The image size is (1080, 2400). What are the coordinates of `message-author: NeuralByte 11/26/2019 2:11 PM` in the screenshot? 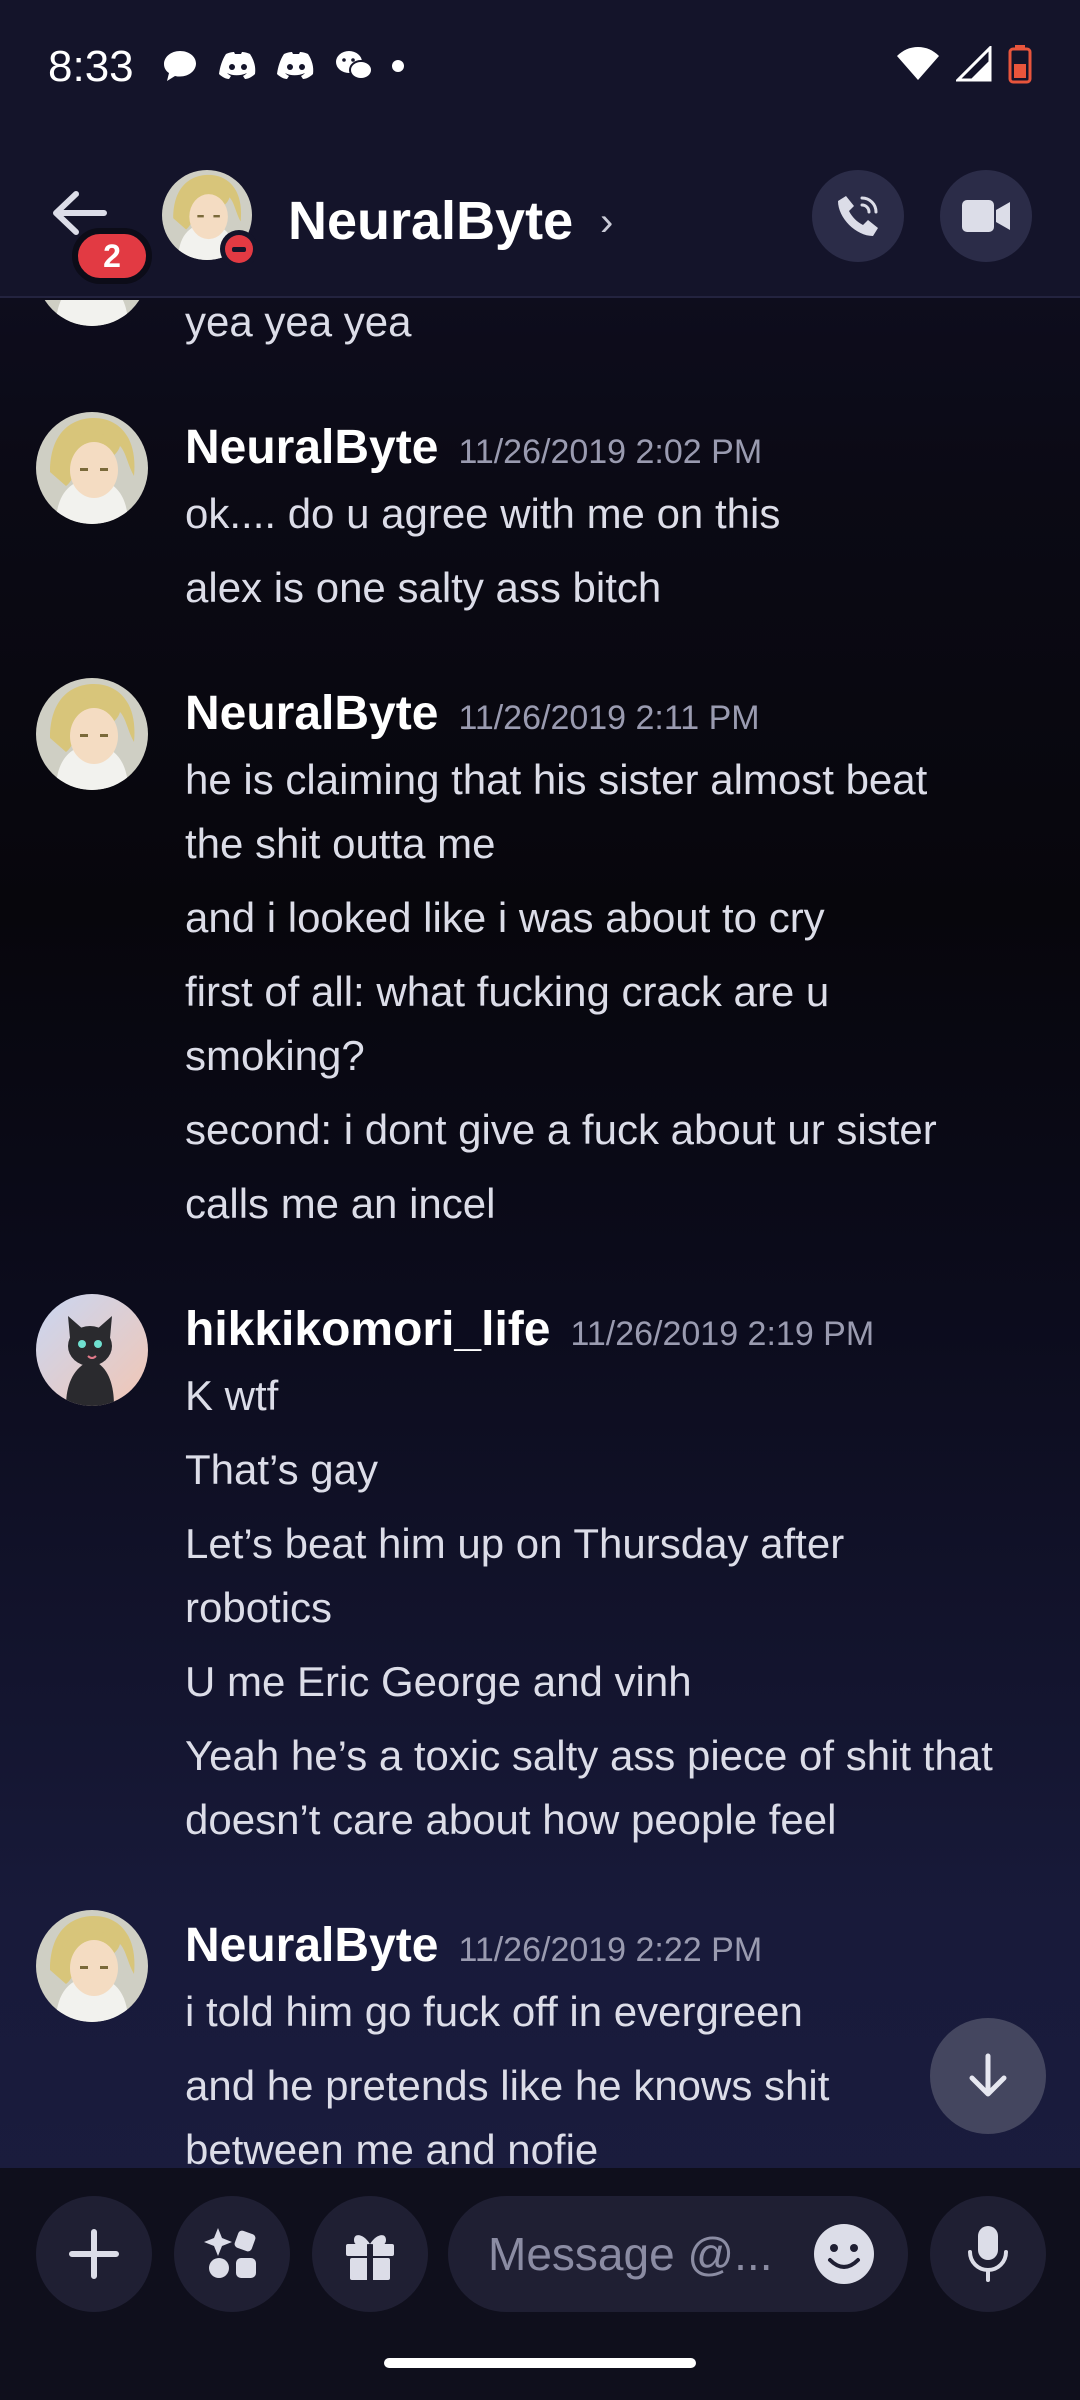 It's located at (472, 713).